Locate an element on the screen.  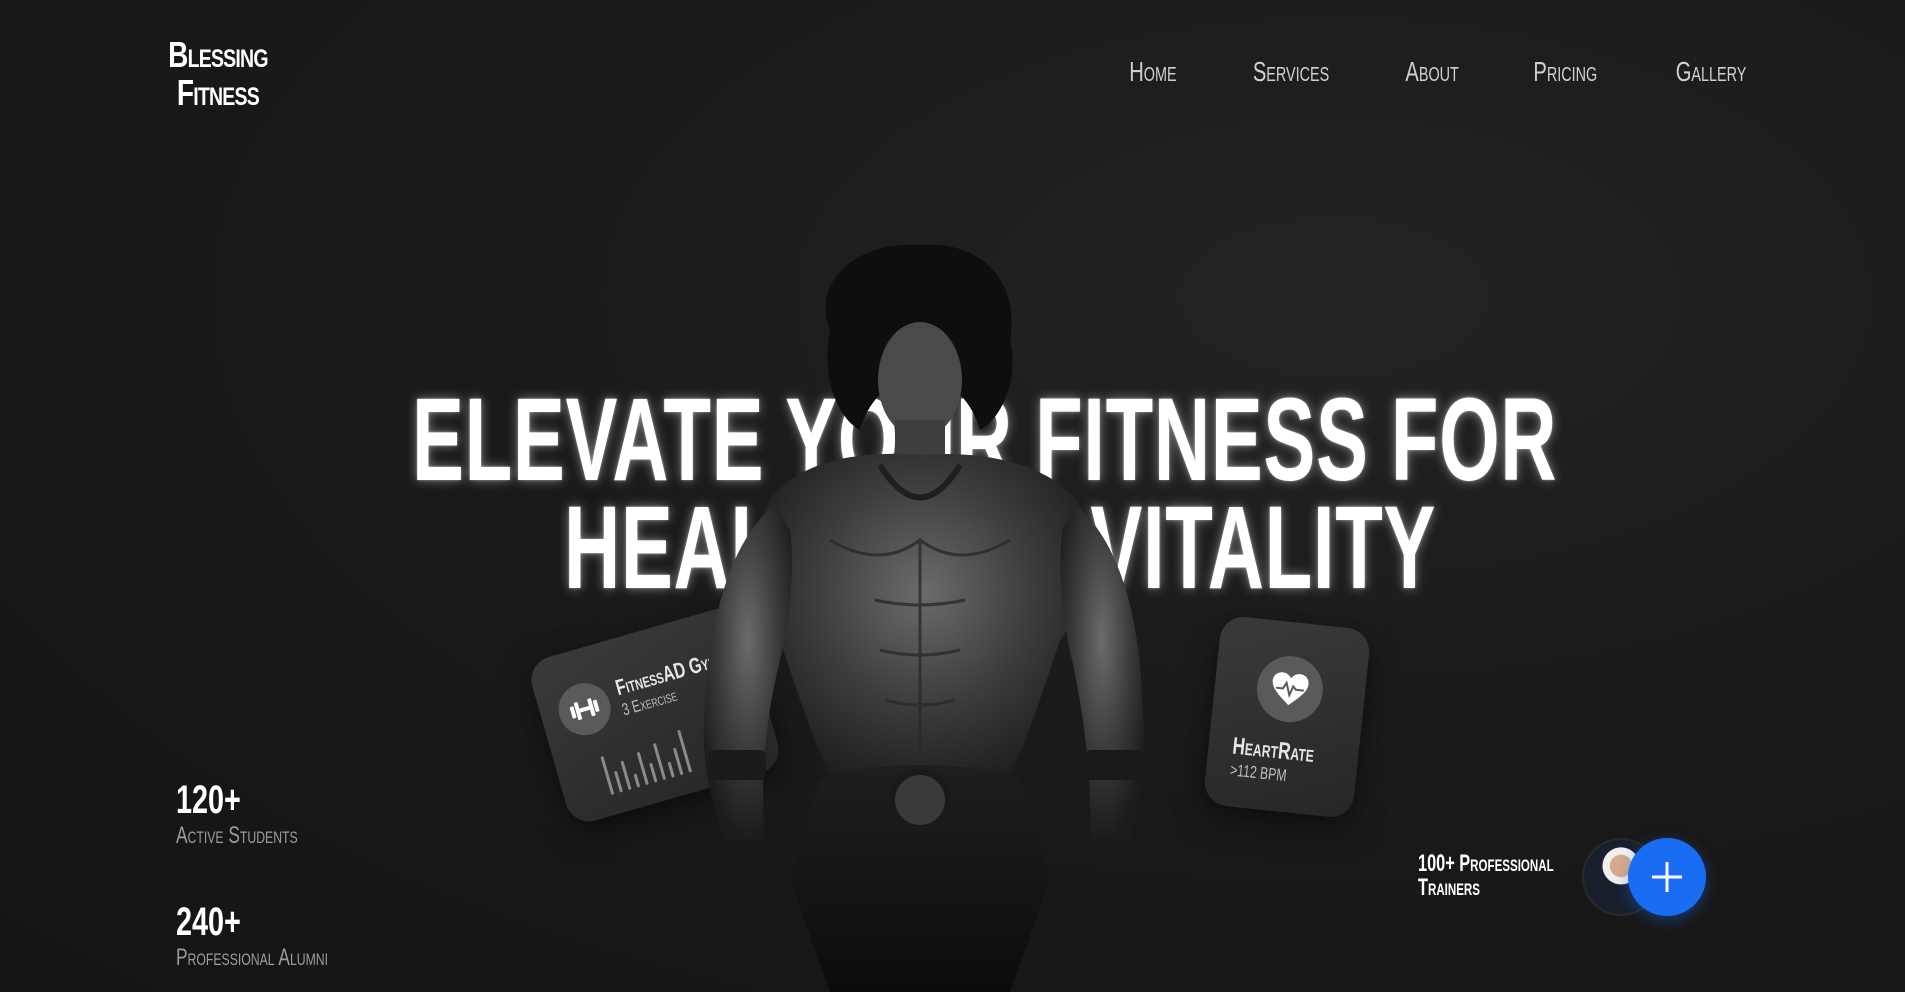
add-trainer-button is located at coordinates (1667, 877).